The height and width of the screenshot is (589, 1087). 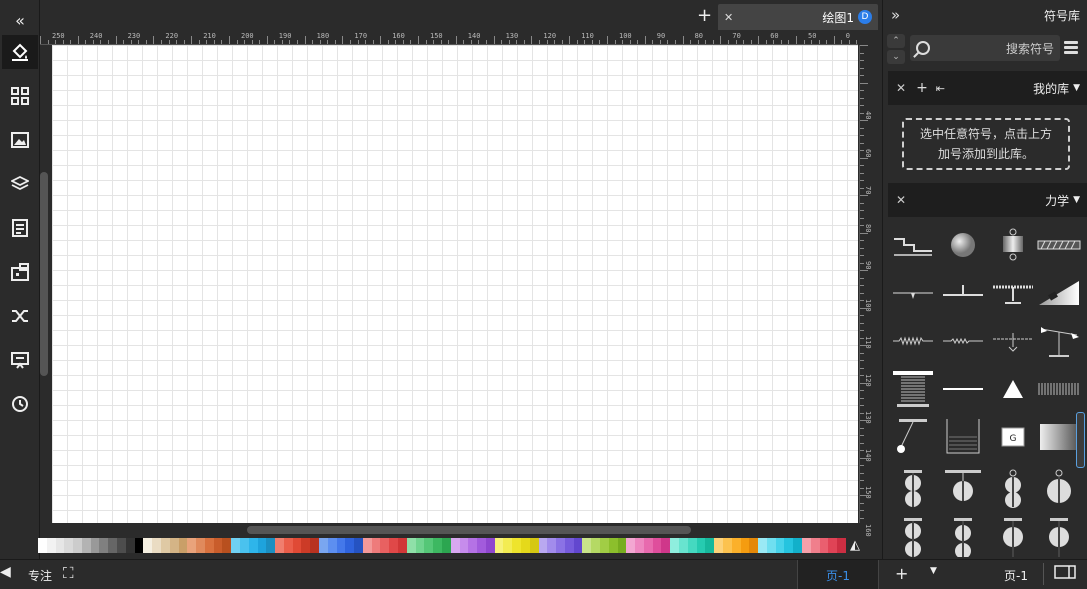 What do you see at coordinates (1013, 537) in the screenshot?
I see `symbol-pulley-weight` at bounding box center [1013, 537].